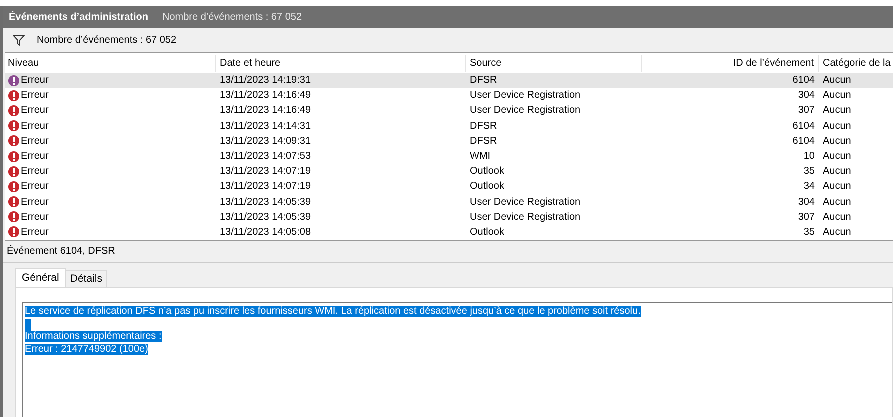 This screenshot has height=417, width=893. What do you see at coordinates (266, 141) in the screenshot?
I see `table-cell: 13/11/2023 14:09:31` at bounding box center [266, 141].